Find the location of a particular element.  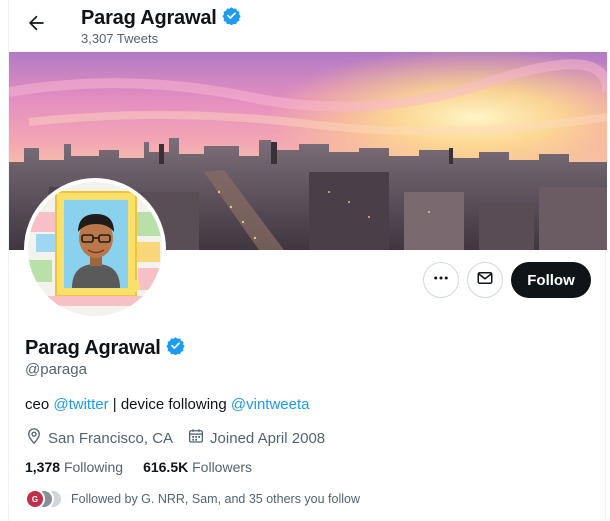

location-item: San Francisco, CA is located at coordinates (99, 438).